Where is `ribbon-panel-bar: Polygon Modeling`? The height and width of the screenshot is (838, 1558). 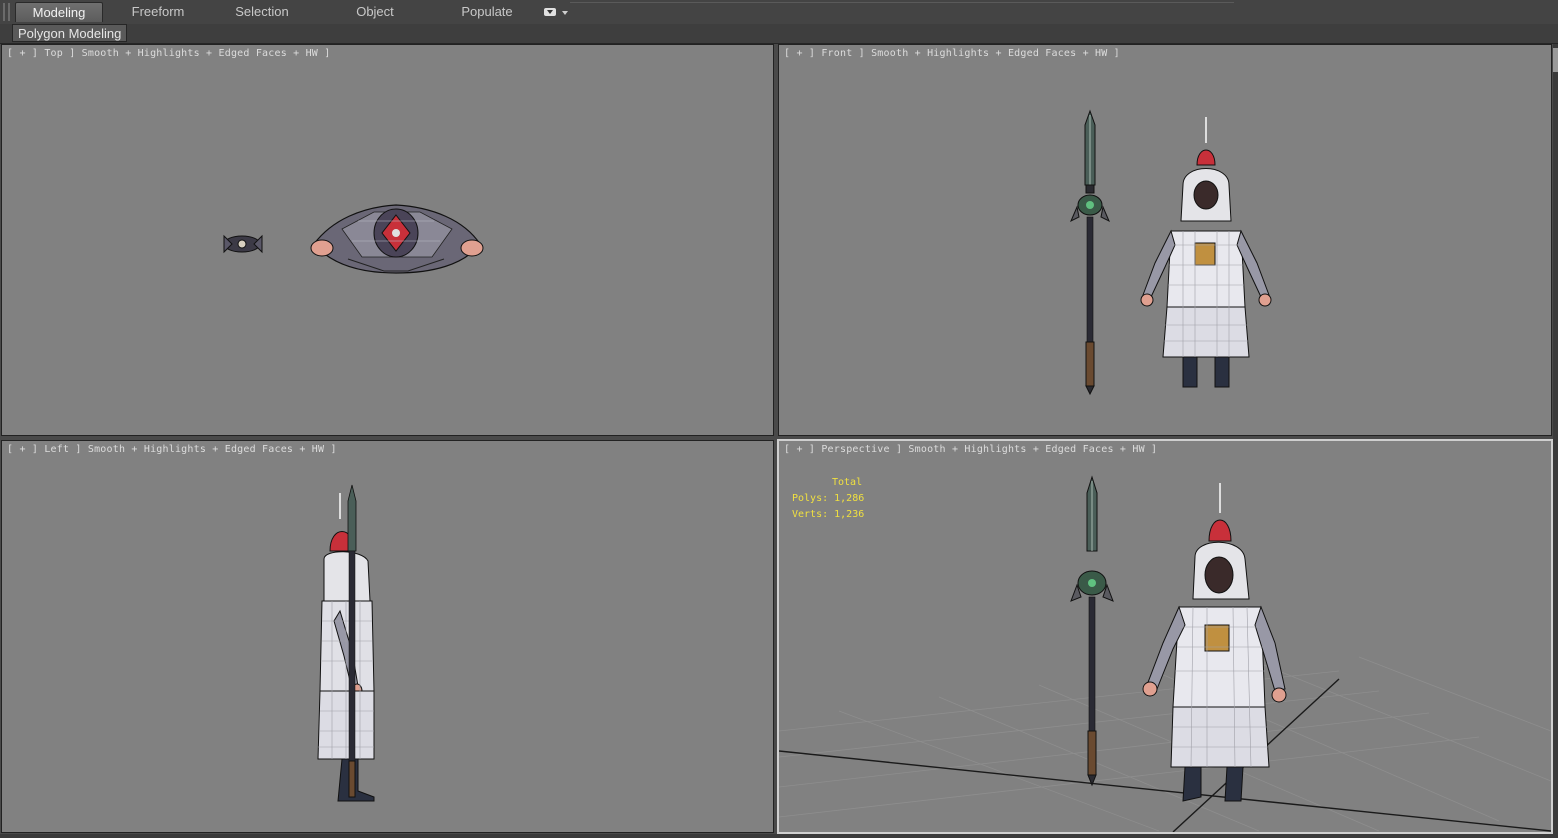 ribbon-panel-bar: Polygon Modeling is located at coordinates (779, 34).